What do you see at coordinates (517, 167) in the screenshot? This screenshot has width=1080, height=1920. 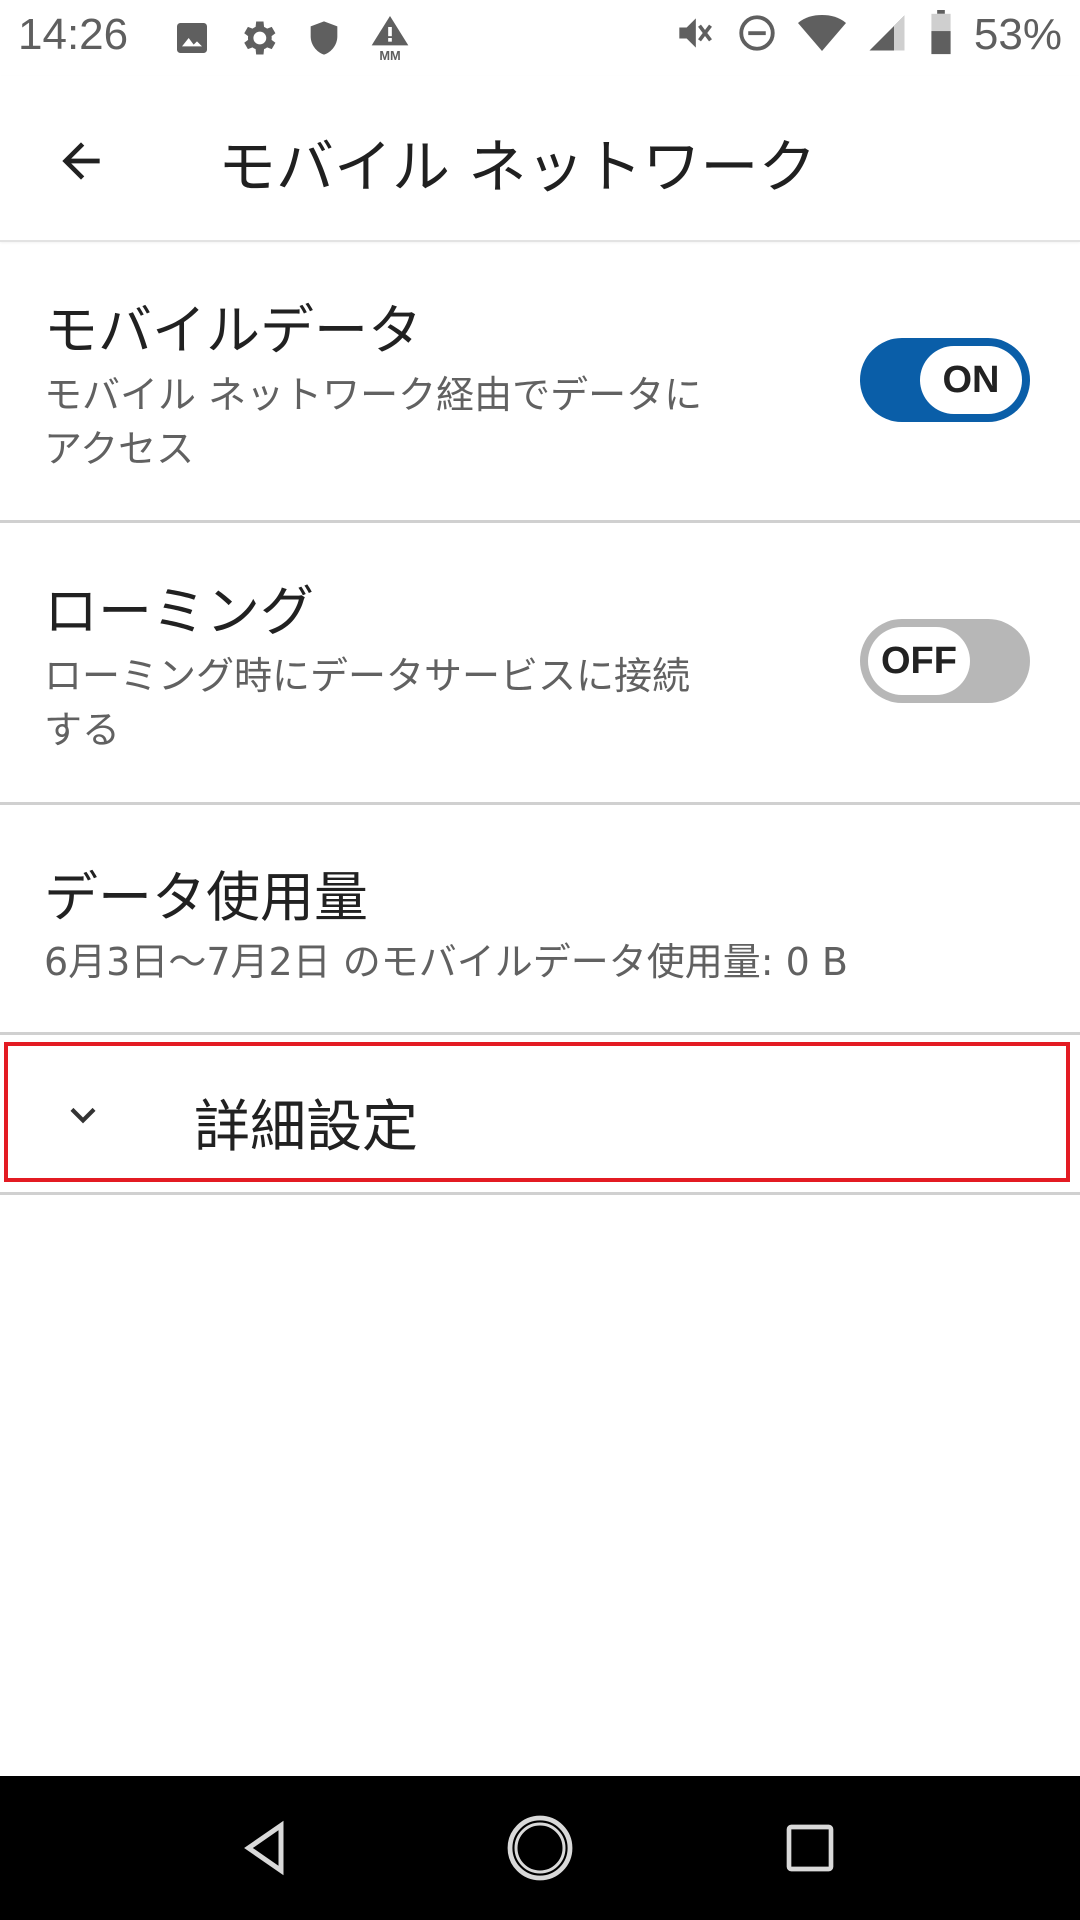 I see `page-title: モバイル ネットワーク` at bounding box center [517, 167].